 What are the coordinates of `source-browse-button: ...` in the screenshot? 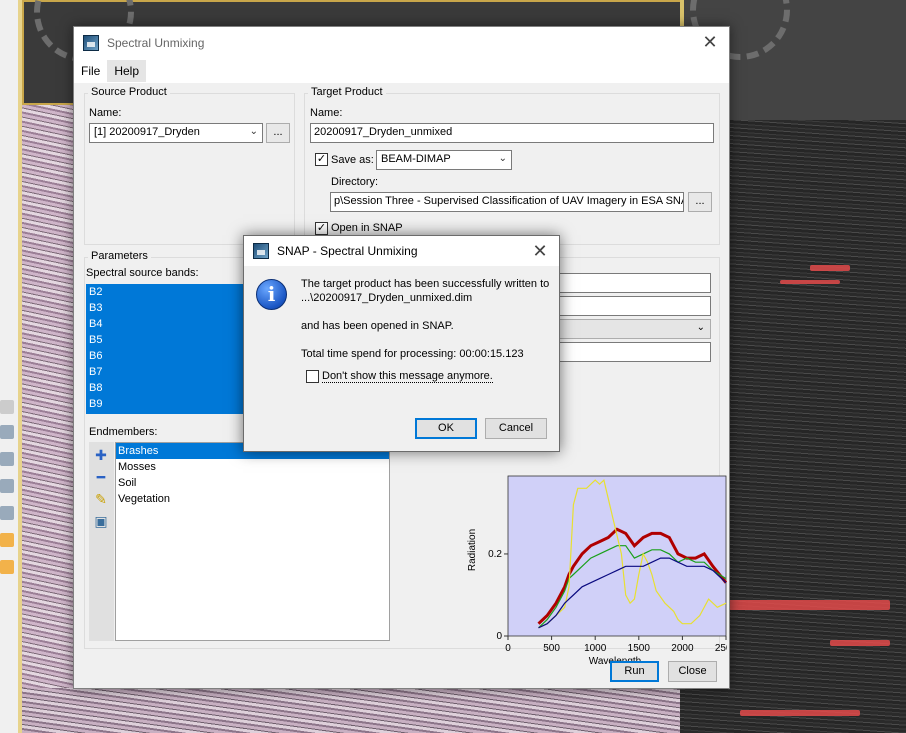 It's located at (278, 133).